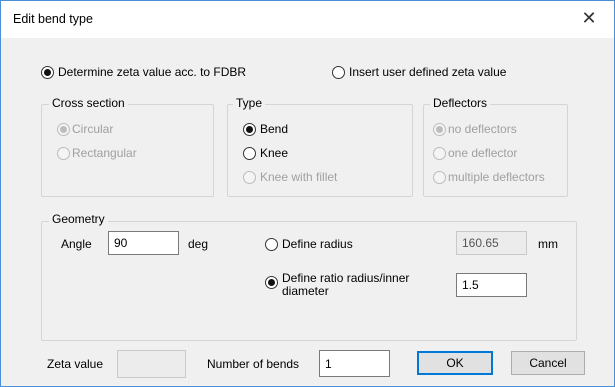 The width and height of the screenshot is (615, 387). Describe the element at coordinates (143, 243) in the screenshot. I see `angle-input` at that location.